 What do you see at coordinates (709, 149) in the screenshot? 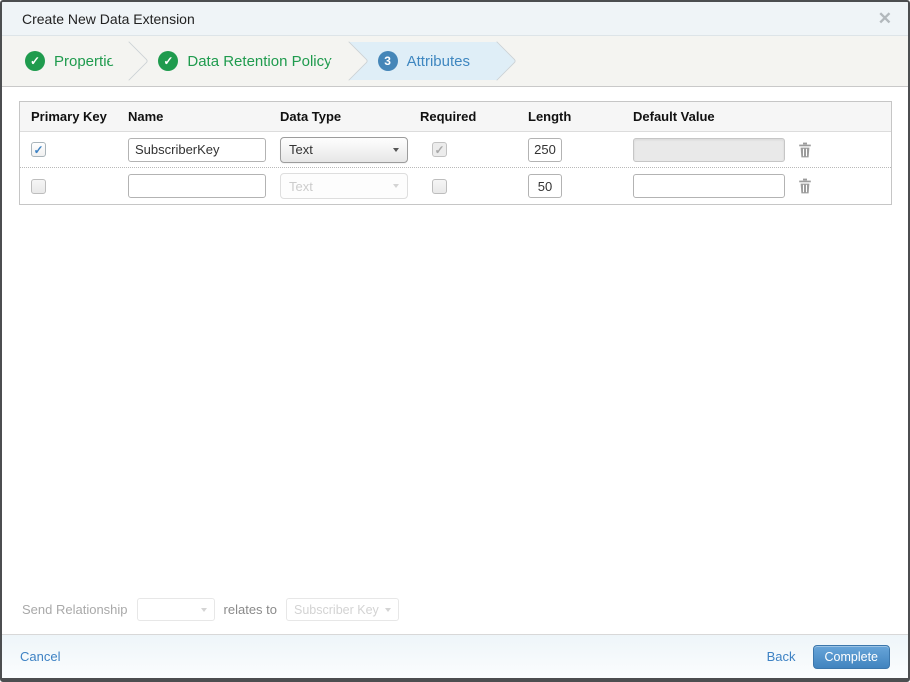
I see `default-value-input-disabled` at bounding box center [709, 149].